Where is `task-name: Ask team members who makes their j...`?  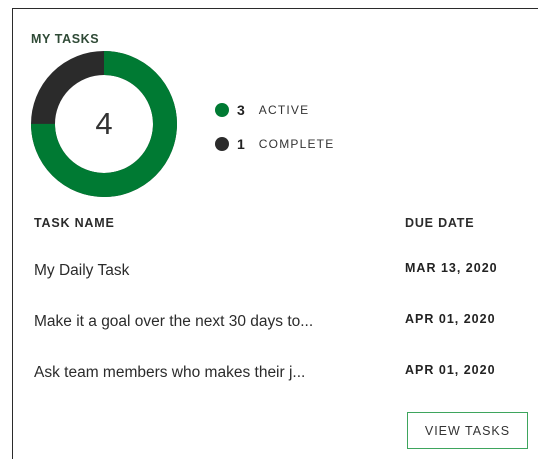
task-name: Ask team members who makes their j... is located at coordinates (169, 373).